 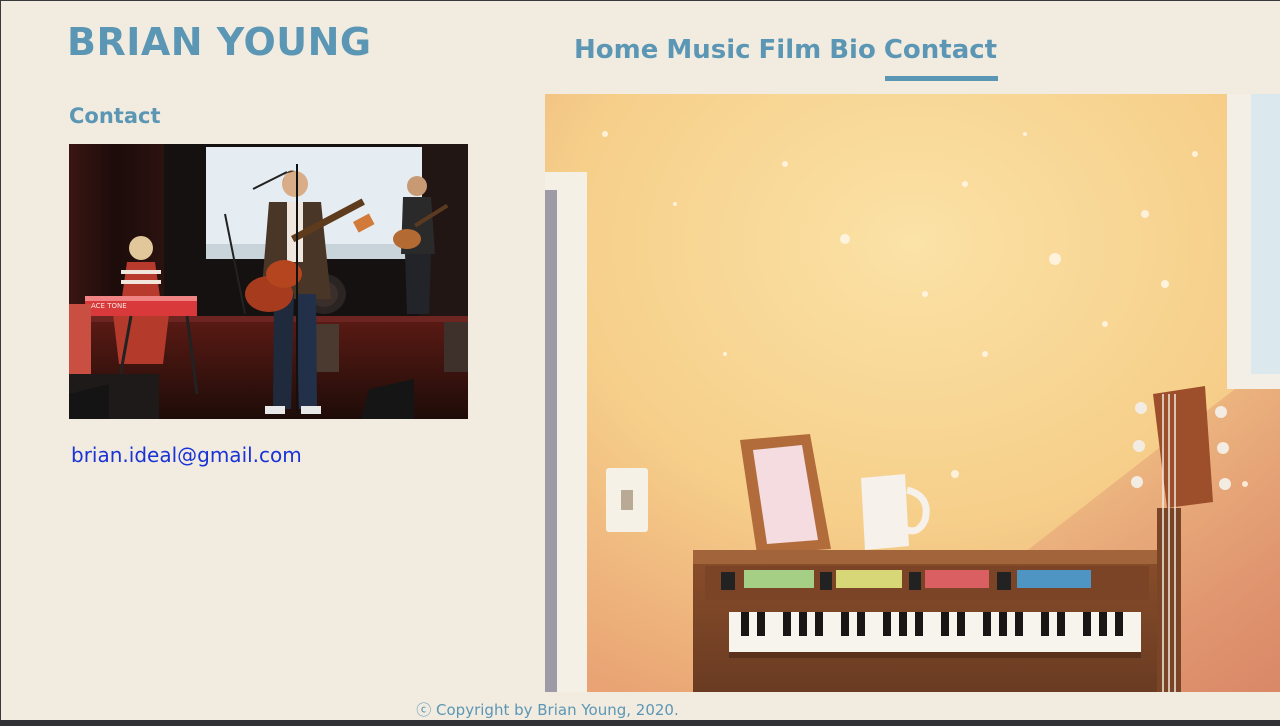 I want to click on window-frame-top, so click(x=640, y=0).